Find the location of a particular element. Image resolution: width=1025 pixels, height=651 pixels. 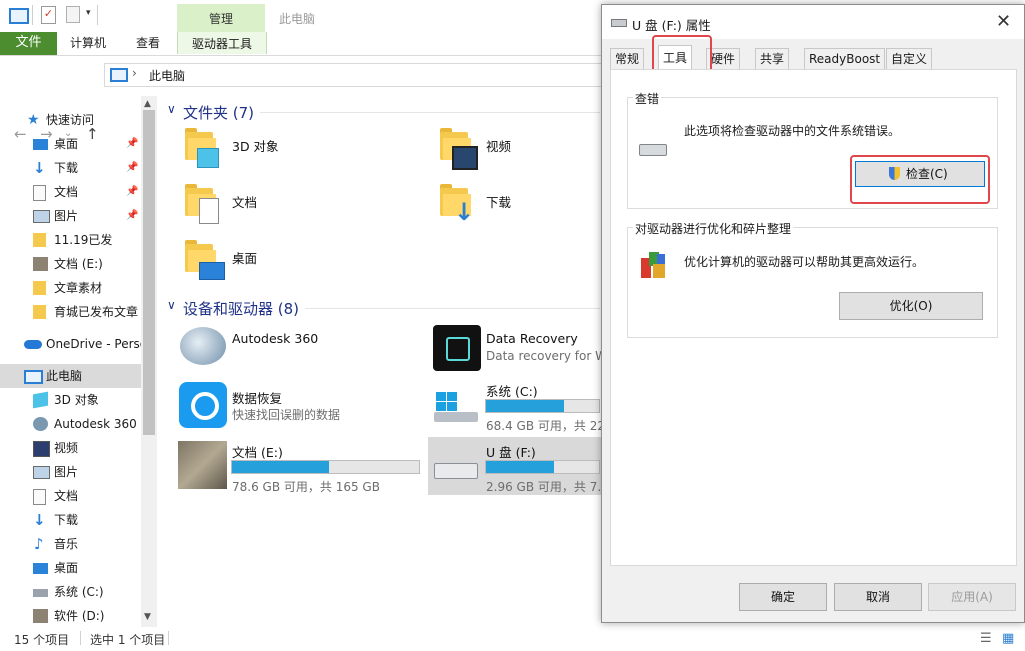

properties-icon: ✓ is located at coordinates (48, 15).